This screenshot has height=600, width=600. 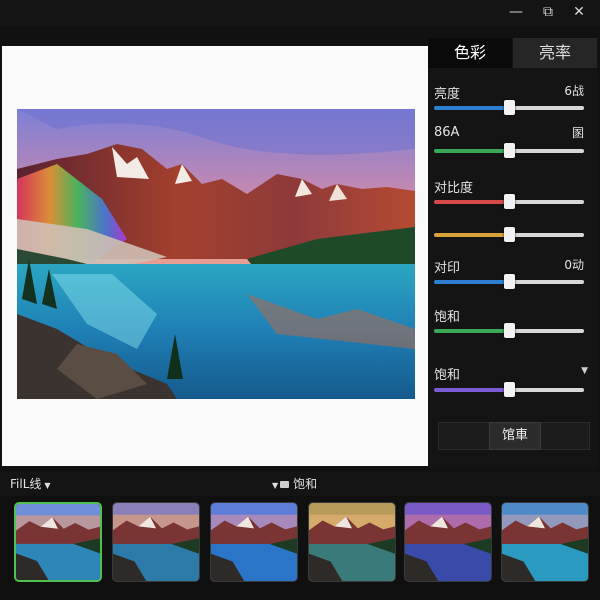 What do you see at coordinates (447, 268) in the screenshot?
I see `adjust-label-duiyin: 对印` at bounding box center [447, 268].